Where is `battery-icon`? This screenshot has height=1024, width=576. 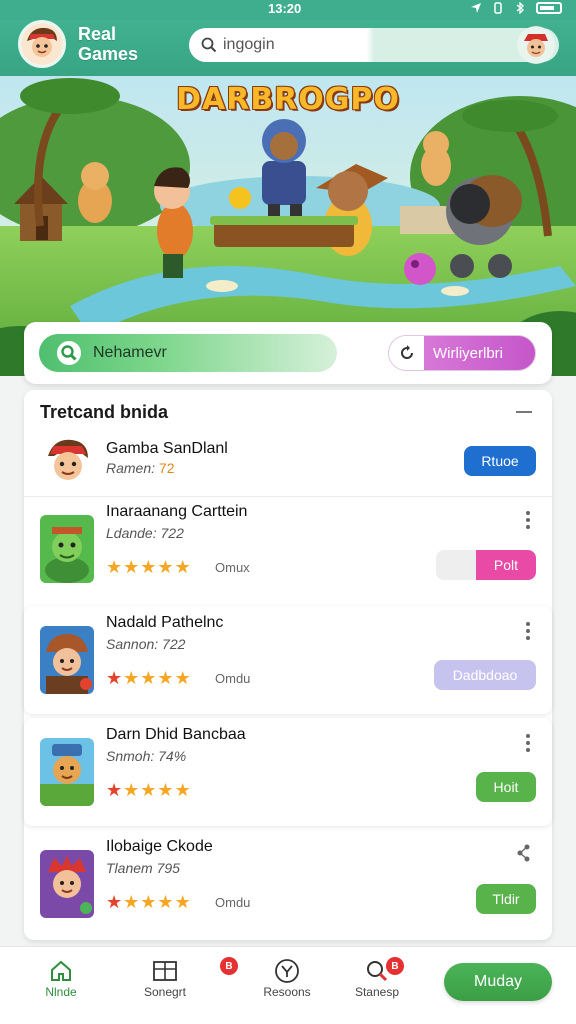
battery-icon is located at coordinates (549, 8).